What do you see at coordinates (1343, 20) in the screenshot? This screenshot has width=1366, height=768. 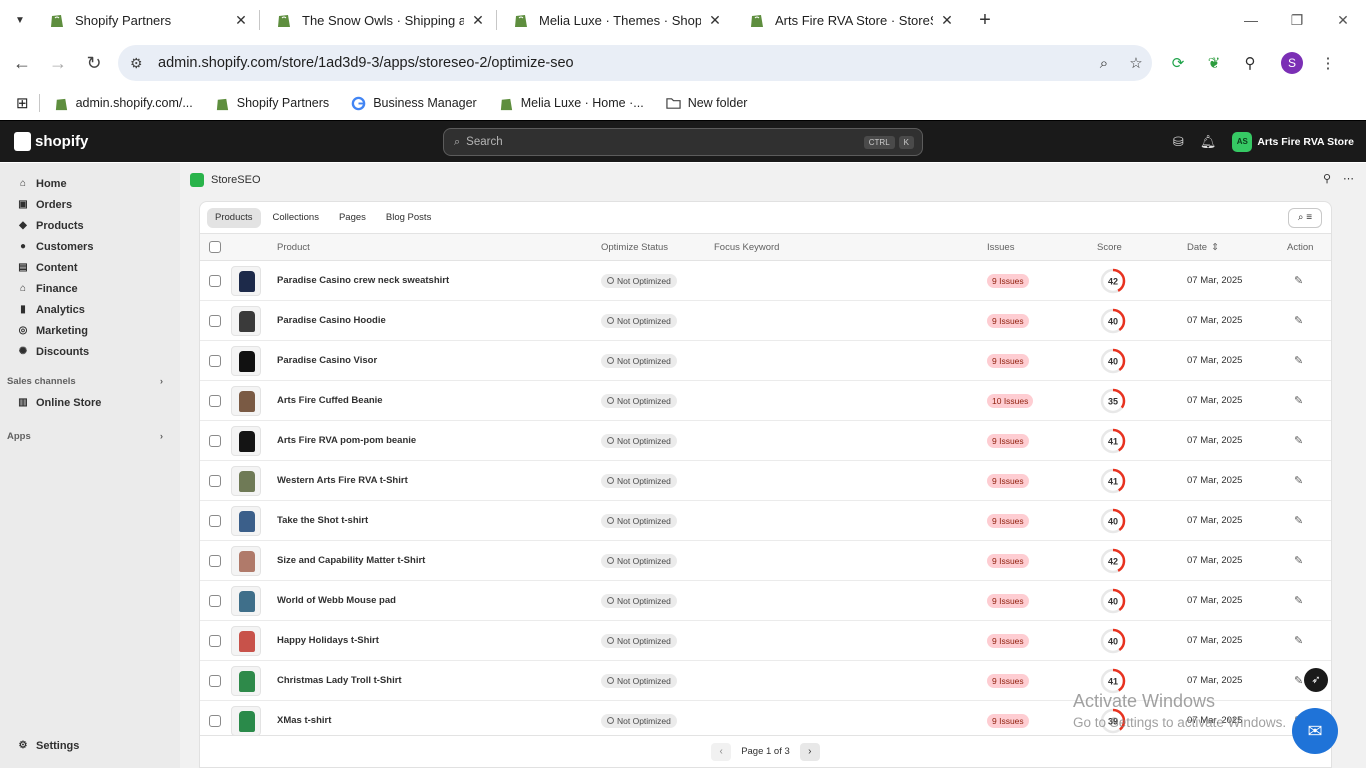 I see `close-window-icon: ✕` at bounding box center [1343, 20].